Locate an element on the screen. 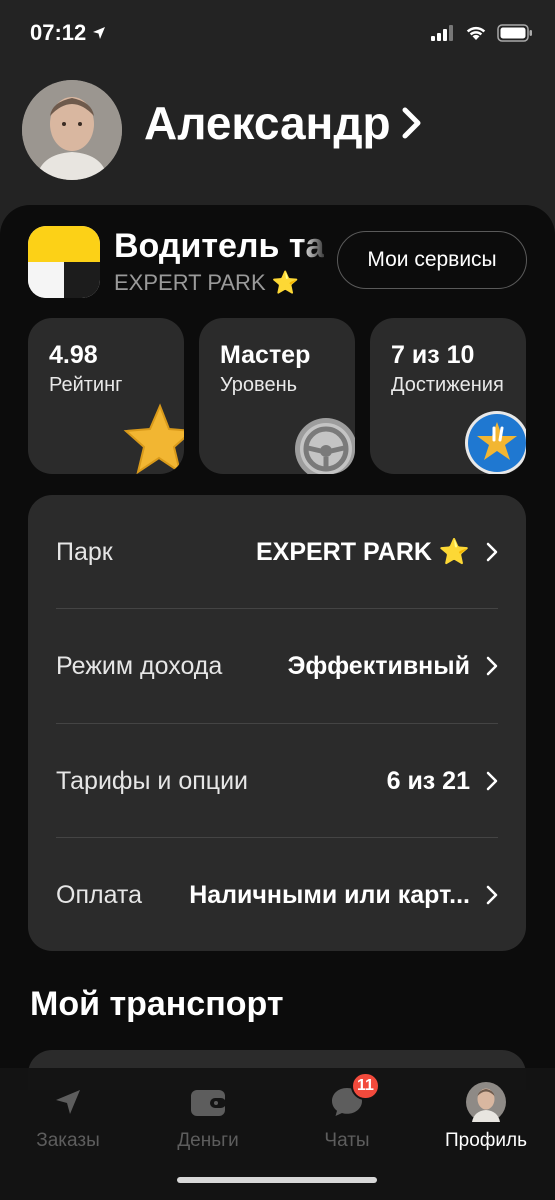 Image resolution: width=555 pixels, height=1200 pixels. row-label: Парк is located at coordinates (84, 551).